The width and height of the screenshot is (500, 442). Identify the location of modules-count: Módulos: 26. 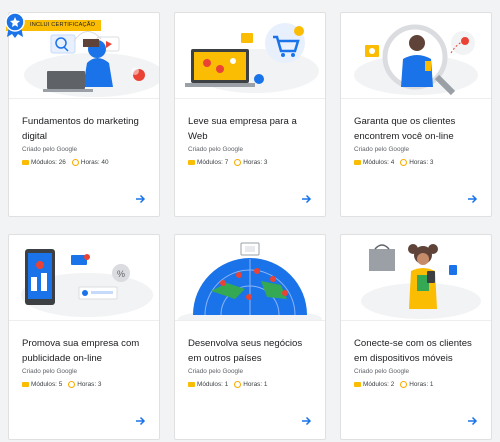
(48, 162).